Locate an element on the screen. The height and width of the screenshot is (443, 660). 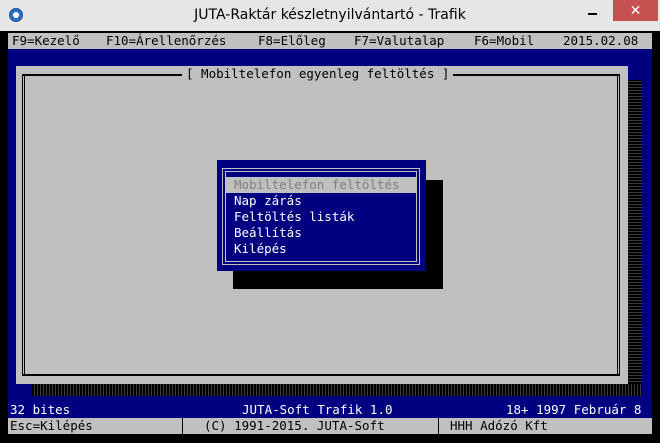
menu-mobil: F6=Mobil is located at coordinates (504, 41).